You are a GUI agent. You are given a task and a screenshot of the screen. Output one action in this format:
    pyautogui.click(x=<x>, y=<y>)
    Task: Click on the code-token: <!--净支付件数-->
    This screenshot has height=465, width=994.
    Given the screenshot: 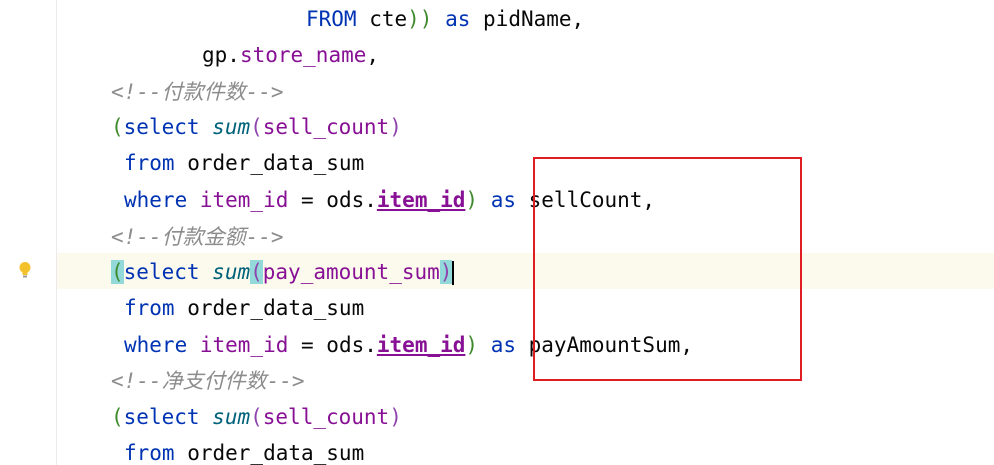 What is the action you would take?
    pyautogui.click(x=208, y=381)
    